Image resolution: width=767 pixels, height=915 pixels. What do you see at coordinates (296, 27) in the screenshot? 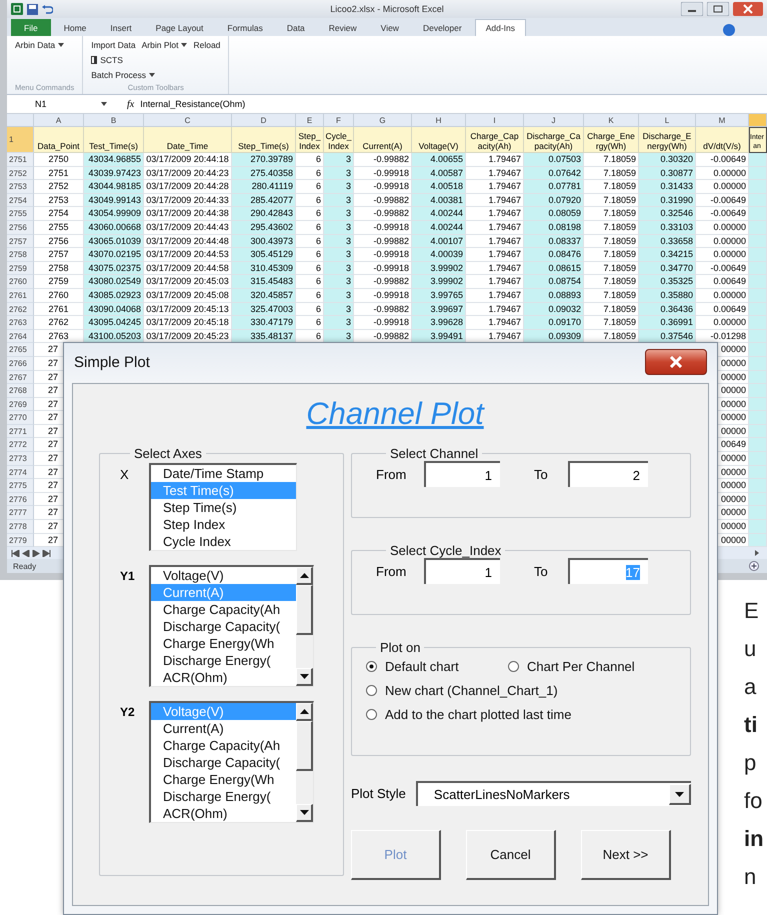
I see `ribbon-tab: Data` at bounding box center [296, 27].